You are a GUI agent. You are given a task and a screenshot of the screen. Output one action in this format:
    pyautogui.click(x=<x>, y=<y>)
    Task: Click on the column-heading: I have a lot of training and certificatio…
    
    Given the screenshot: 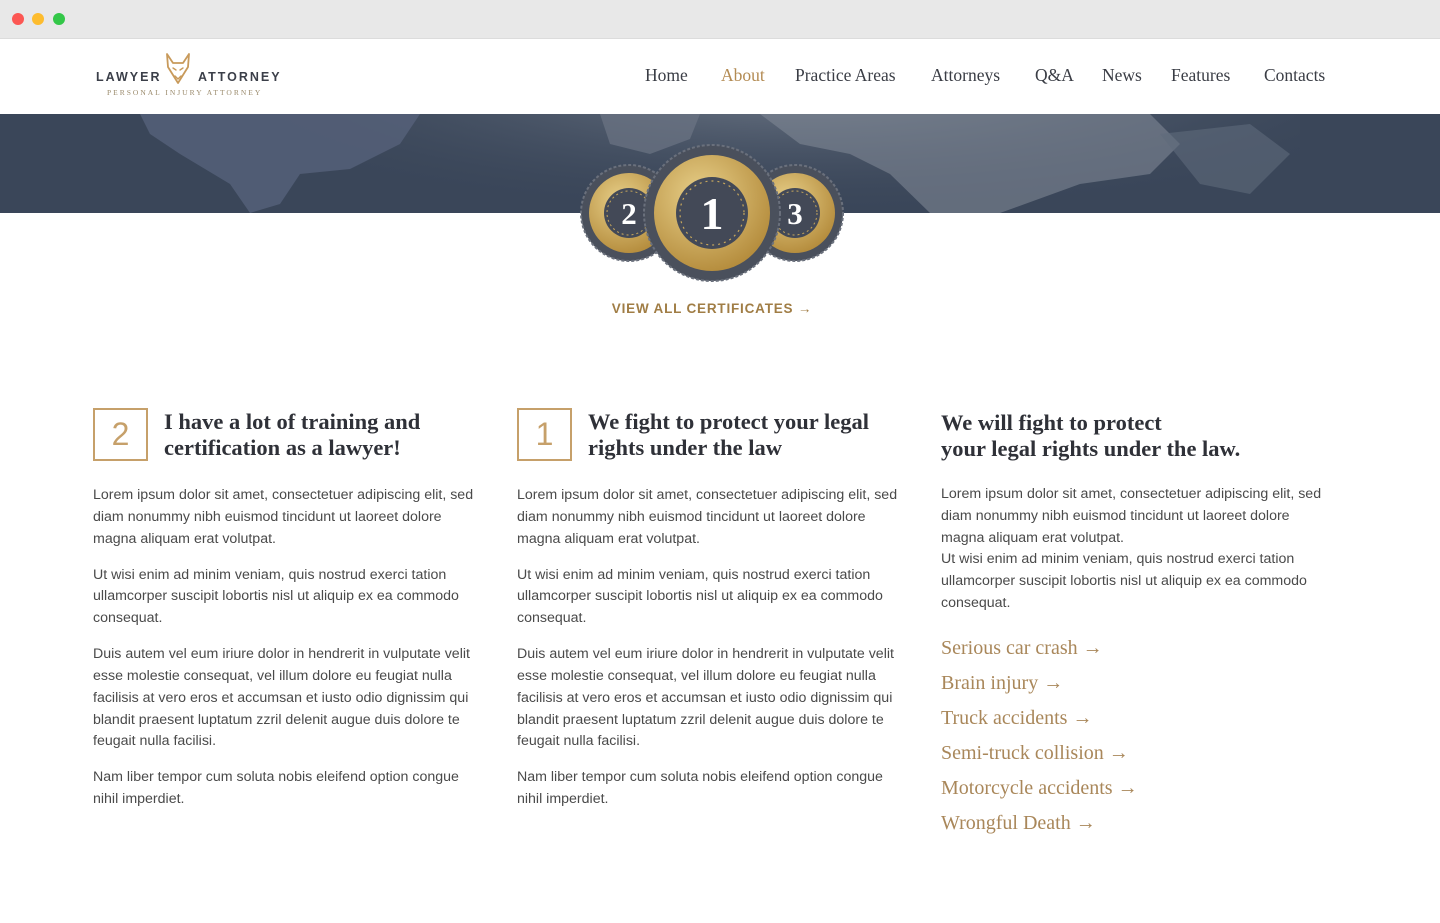 What is the action you would take?
    pyautogui.click(x=329, y=435)
    